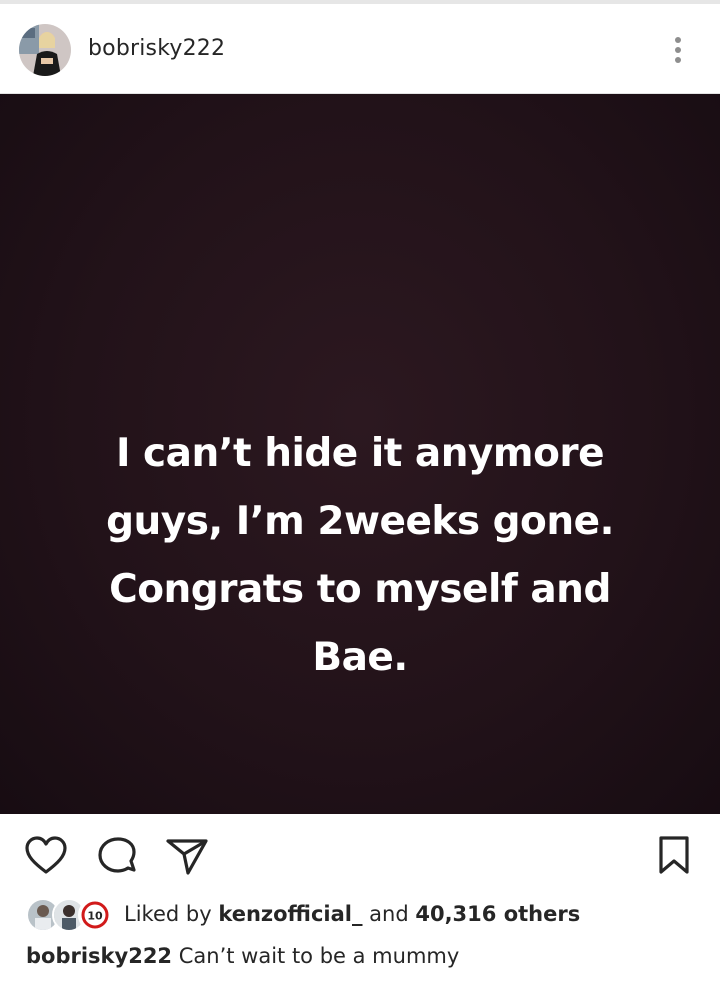 This screenshot has height=986, width=720. I want to click on caption-text: Can’t wait to be a mummy, so click(319, 956).